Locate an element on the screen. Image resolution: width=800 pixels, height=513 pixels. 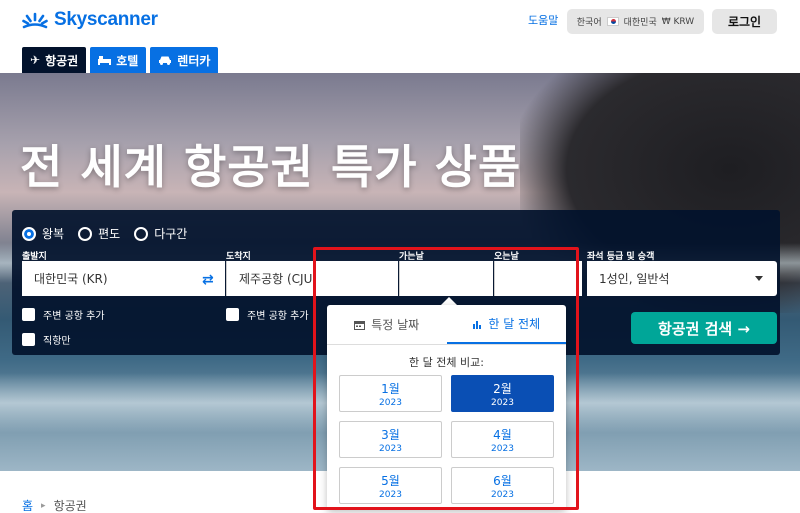
tab-specific-date: 특정 날짜 is located at coordinates (387, 324).